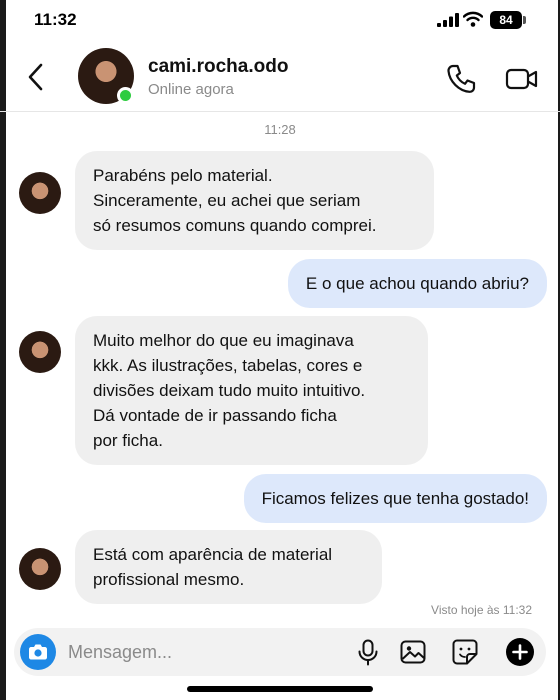 This screenshot has width=560, height=700. What do you see at coordinates (506, 20) in the screenshot?
I see `battery-indicator: 84` at bounding box center [506, 20].